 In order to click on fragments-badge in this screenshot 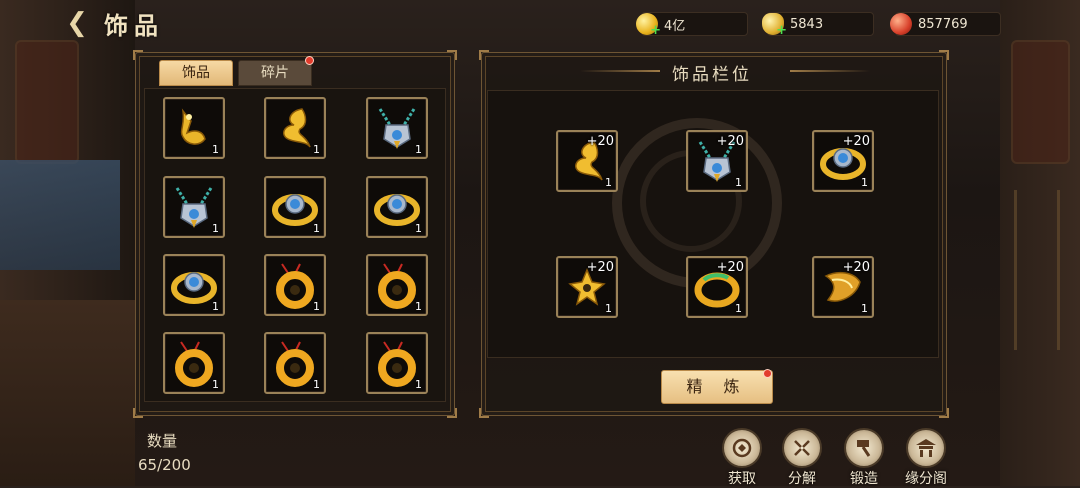, I will do `click(309, 60)`.